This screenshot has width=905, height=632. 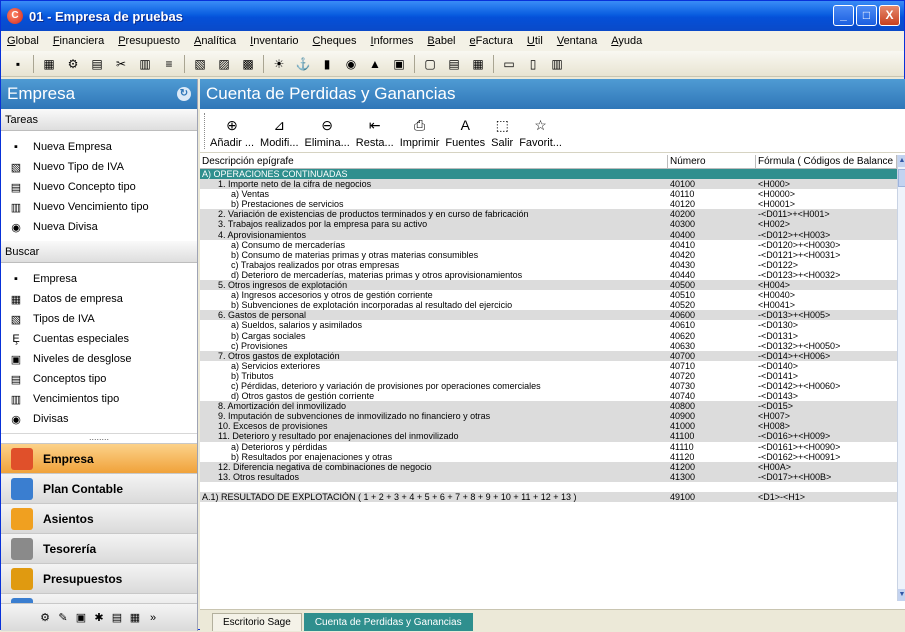 I want to click on menu-analitica: Analítica, so click(x=215, y=41).